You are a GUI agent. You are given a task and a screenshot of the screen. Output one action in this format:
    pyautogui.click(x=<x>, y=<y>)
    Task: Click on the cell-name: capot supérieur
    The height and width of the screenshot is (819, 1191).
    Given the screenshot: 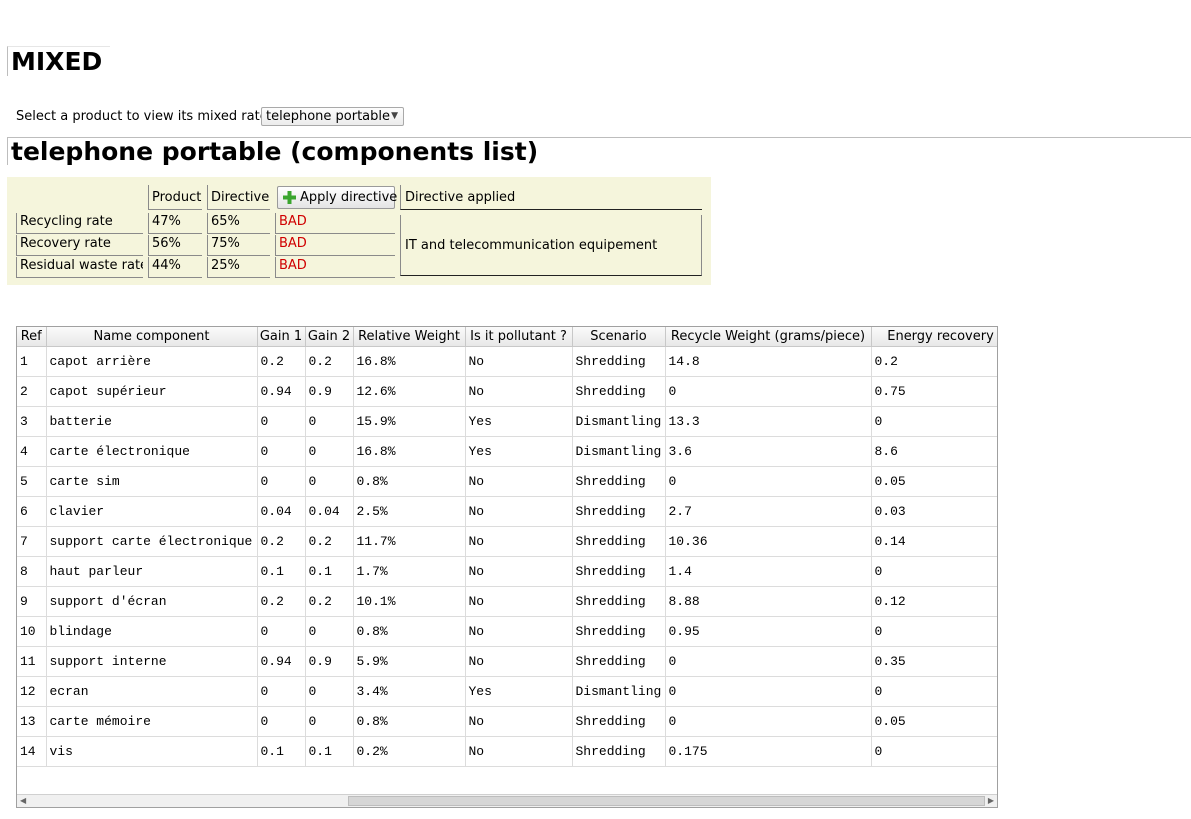 What is the action you would take?
    pyautogui.click(x=152, y=391)
    